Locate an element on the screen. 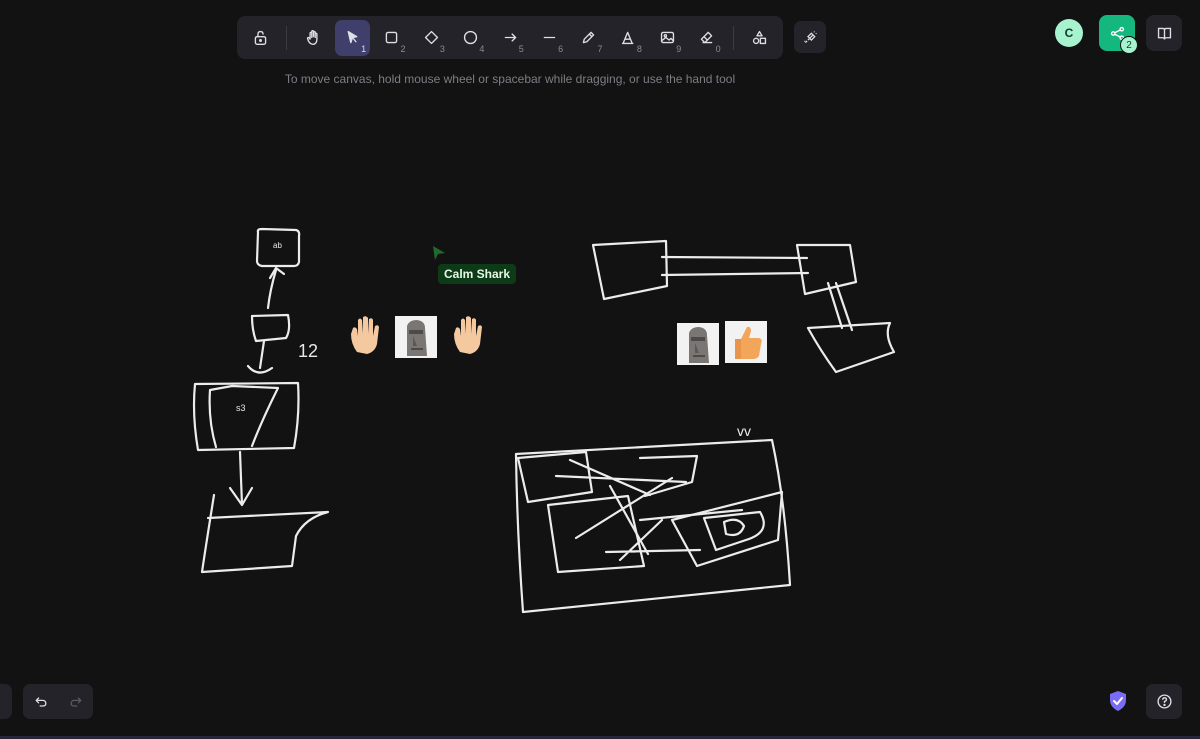 The image size is (1200, 739). extra-tools-button is located at coordinates (759, 38).